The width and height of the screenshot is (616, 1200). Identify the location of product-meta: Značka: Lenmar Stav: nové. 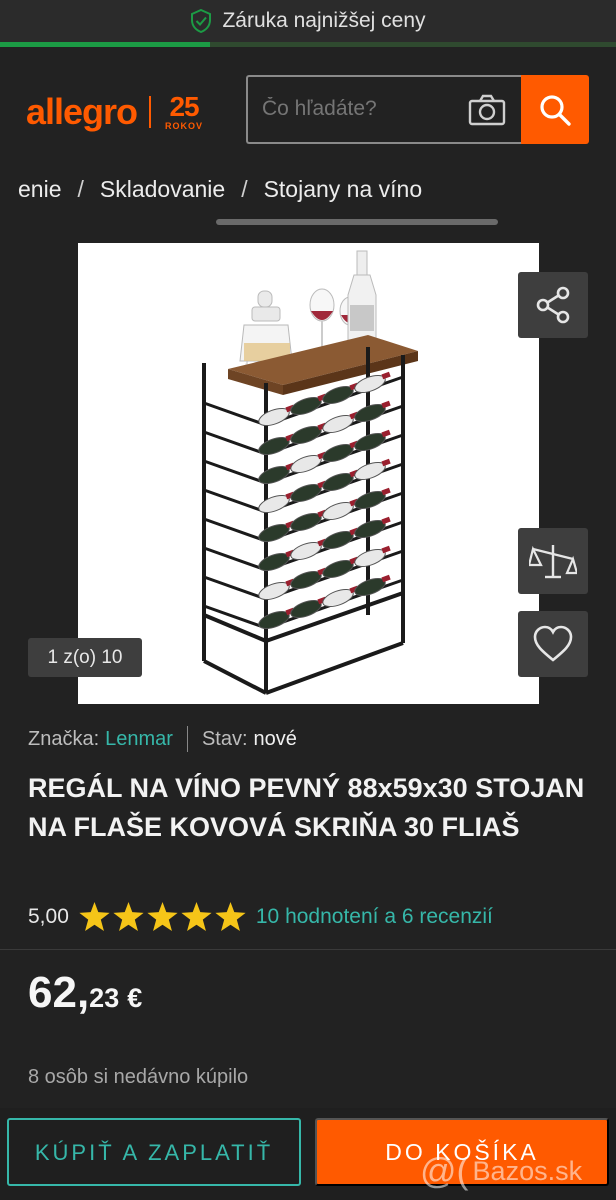
(162, 739).